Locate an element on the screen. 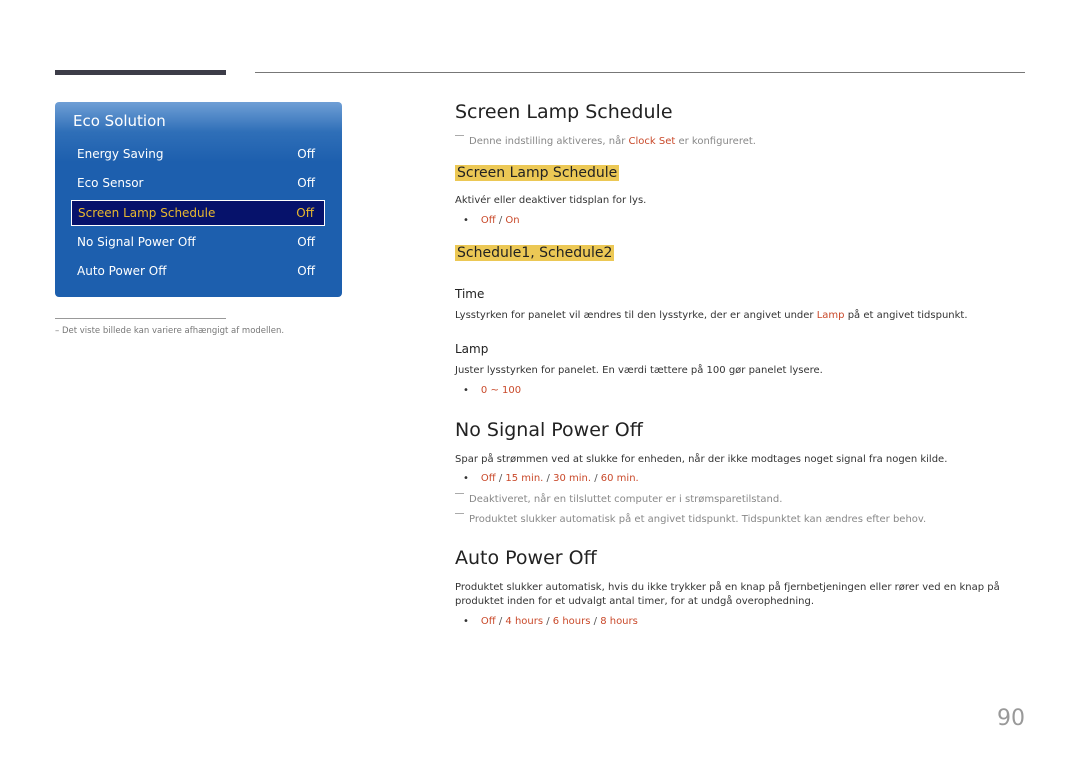 The width and height of the screenshot is (1080, 763). section-title-auto-power-off: Auto Power Off is located at coordinates (526, 558).